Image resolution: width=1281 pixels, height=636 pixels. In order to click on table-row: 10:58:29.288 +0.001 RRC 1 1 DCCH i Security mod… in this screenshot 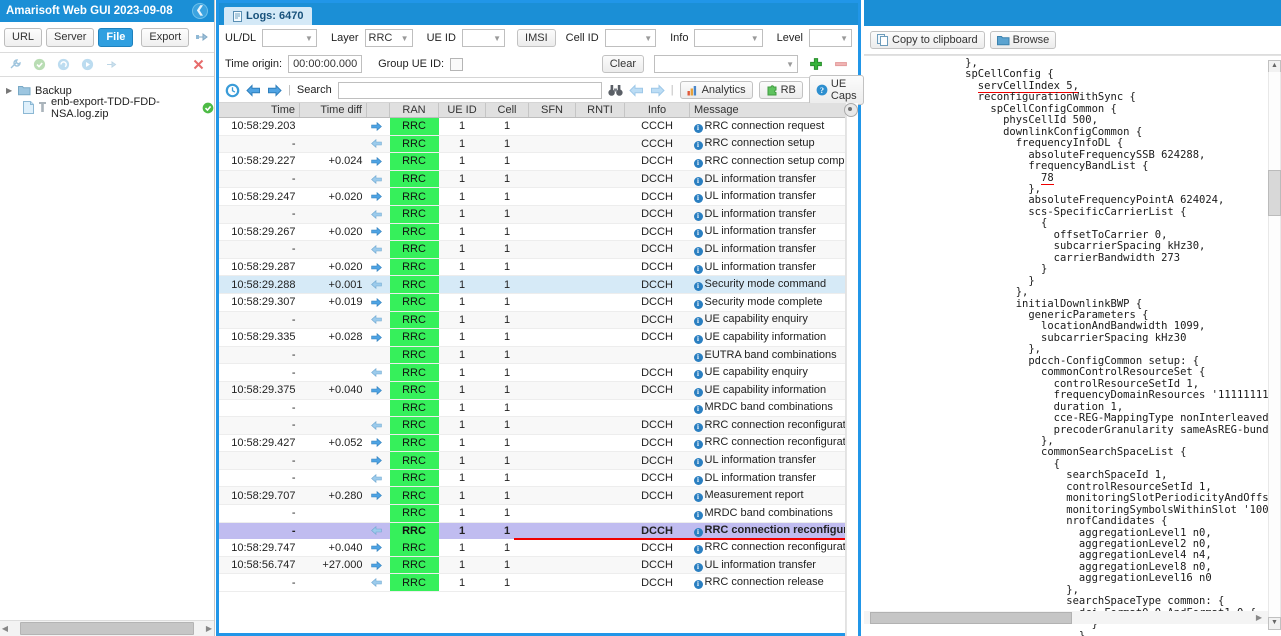, I will do `click(535, 284)`.